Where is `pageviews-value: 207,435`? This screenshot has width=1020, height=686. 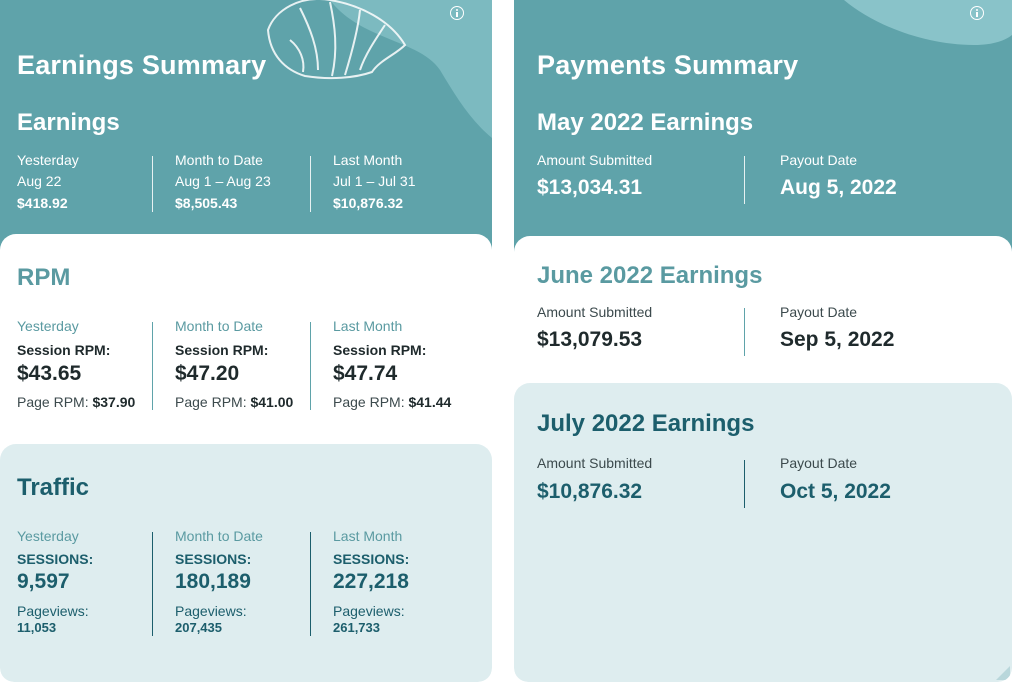 pageviews-value: 207,435 is located at coordinates (198, 627).